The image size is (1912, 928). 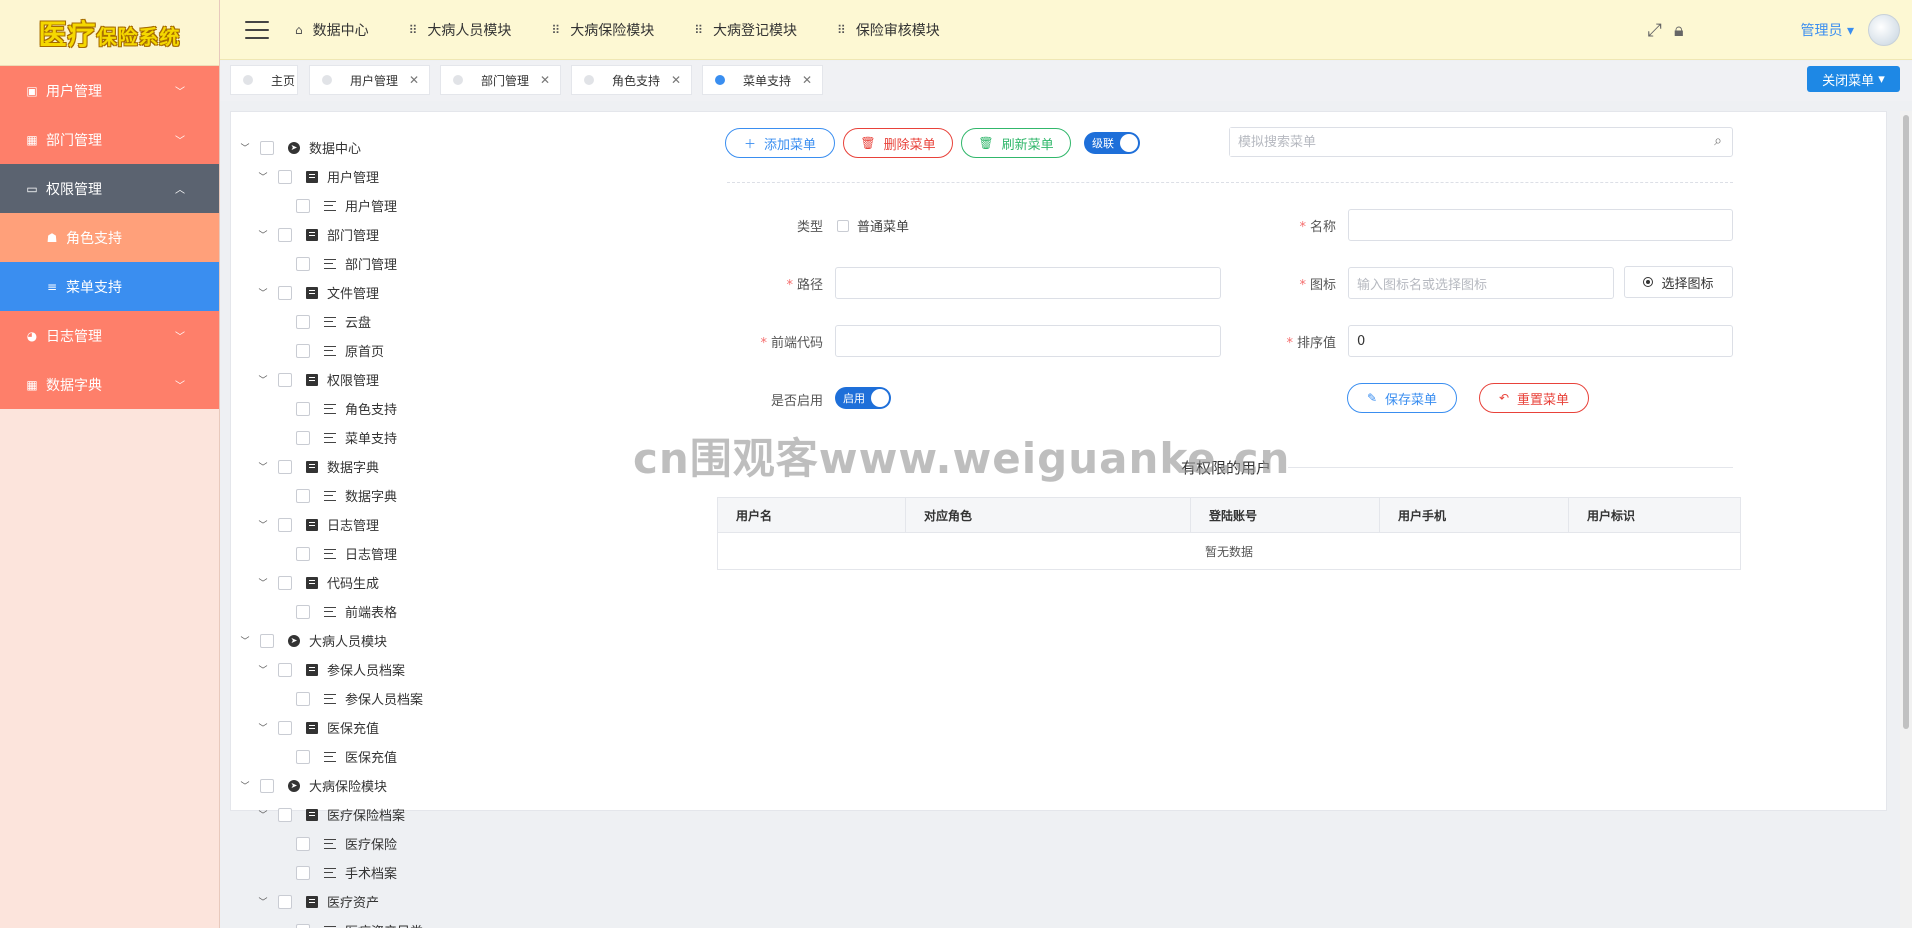 I want to click on tree-node-level-2: 手术档案, so click(x=400, y=872).